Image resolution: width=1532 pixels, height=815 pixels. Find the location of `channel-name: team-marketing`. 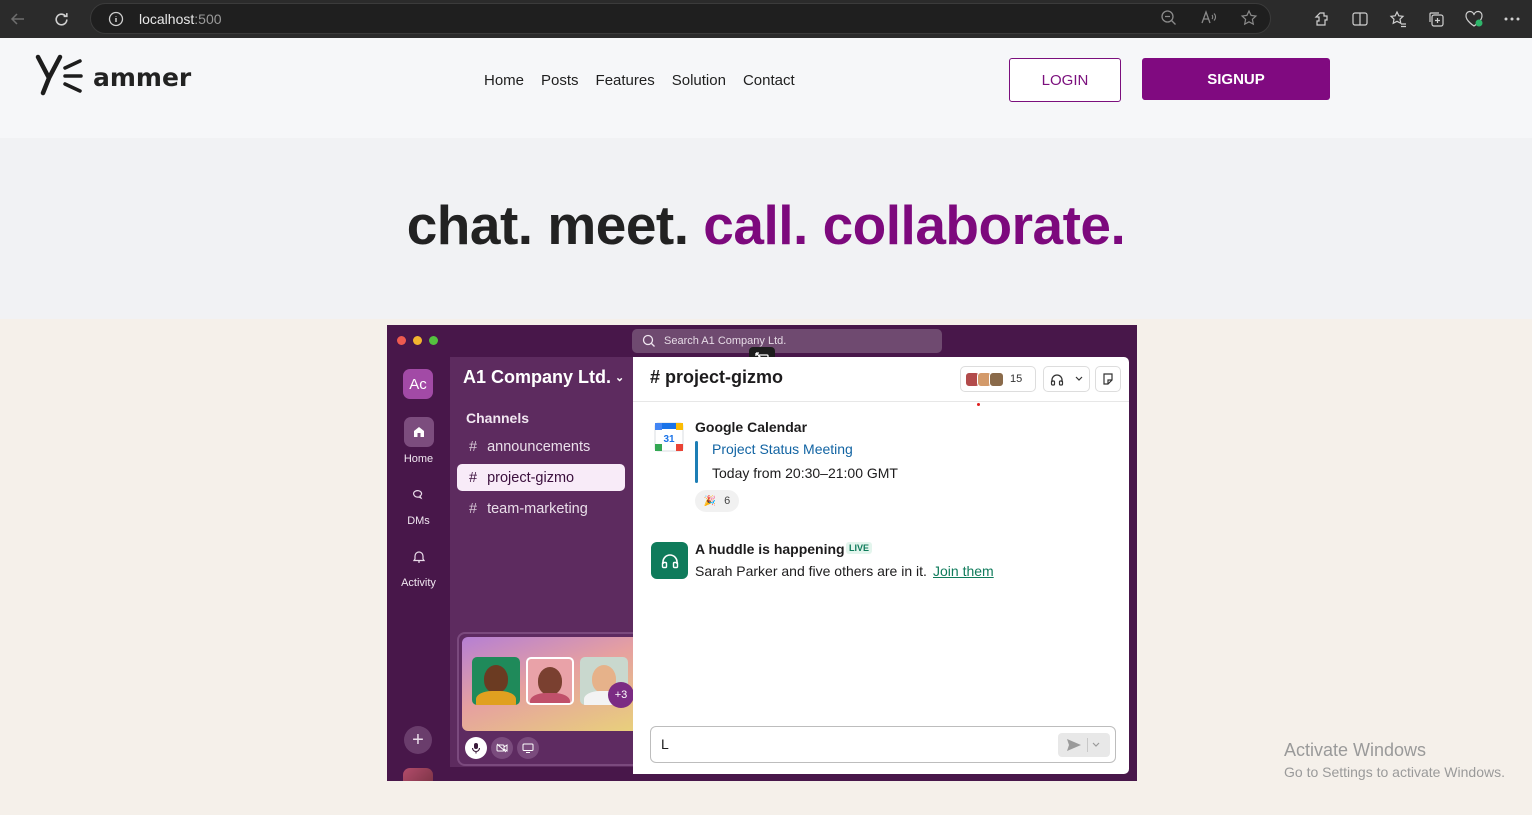

channel-name: team-marketing is located at coordinates (537, 508).